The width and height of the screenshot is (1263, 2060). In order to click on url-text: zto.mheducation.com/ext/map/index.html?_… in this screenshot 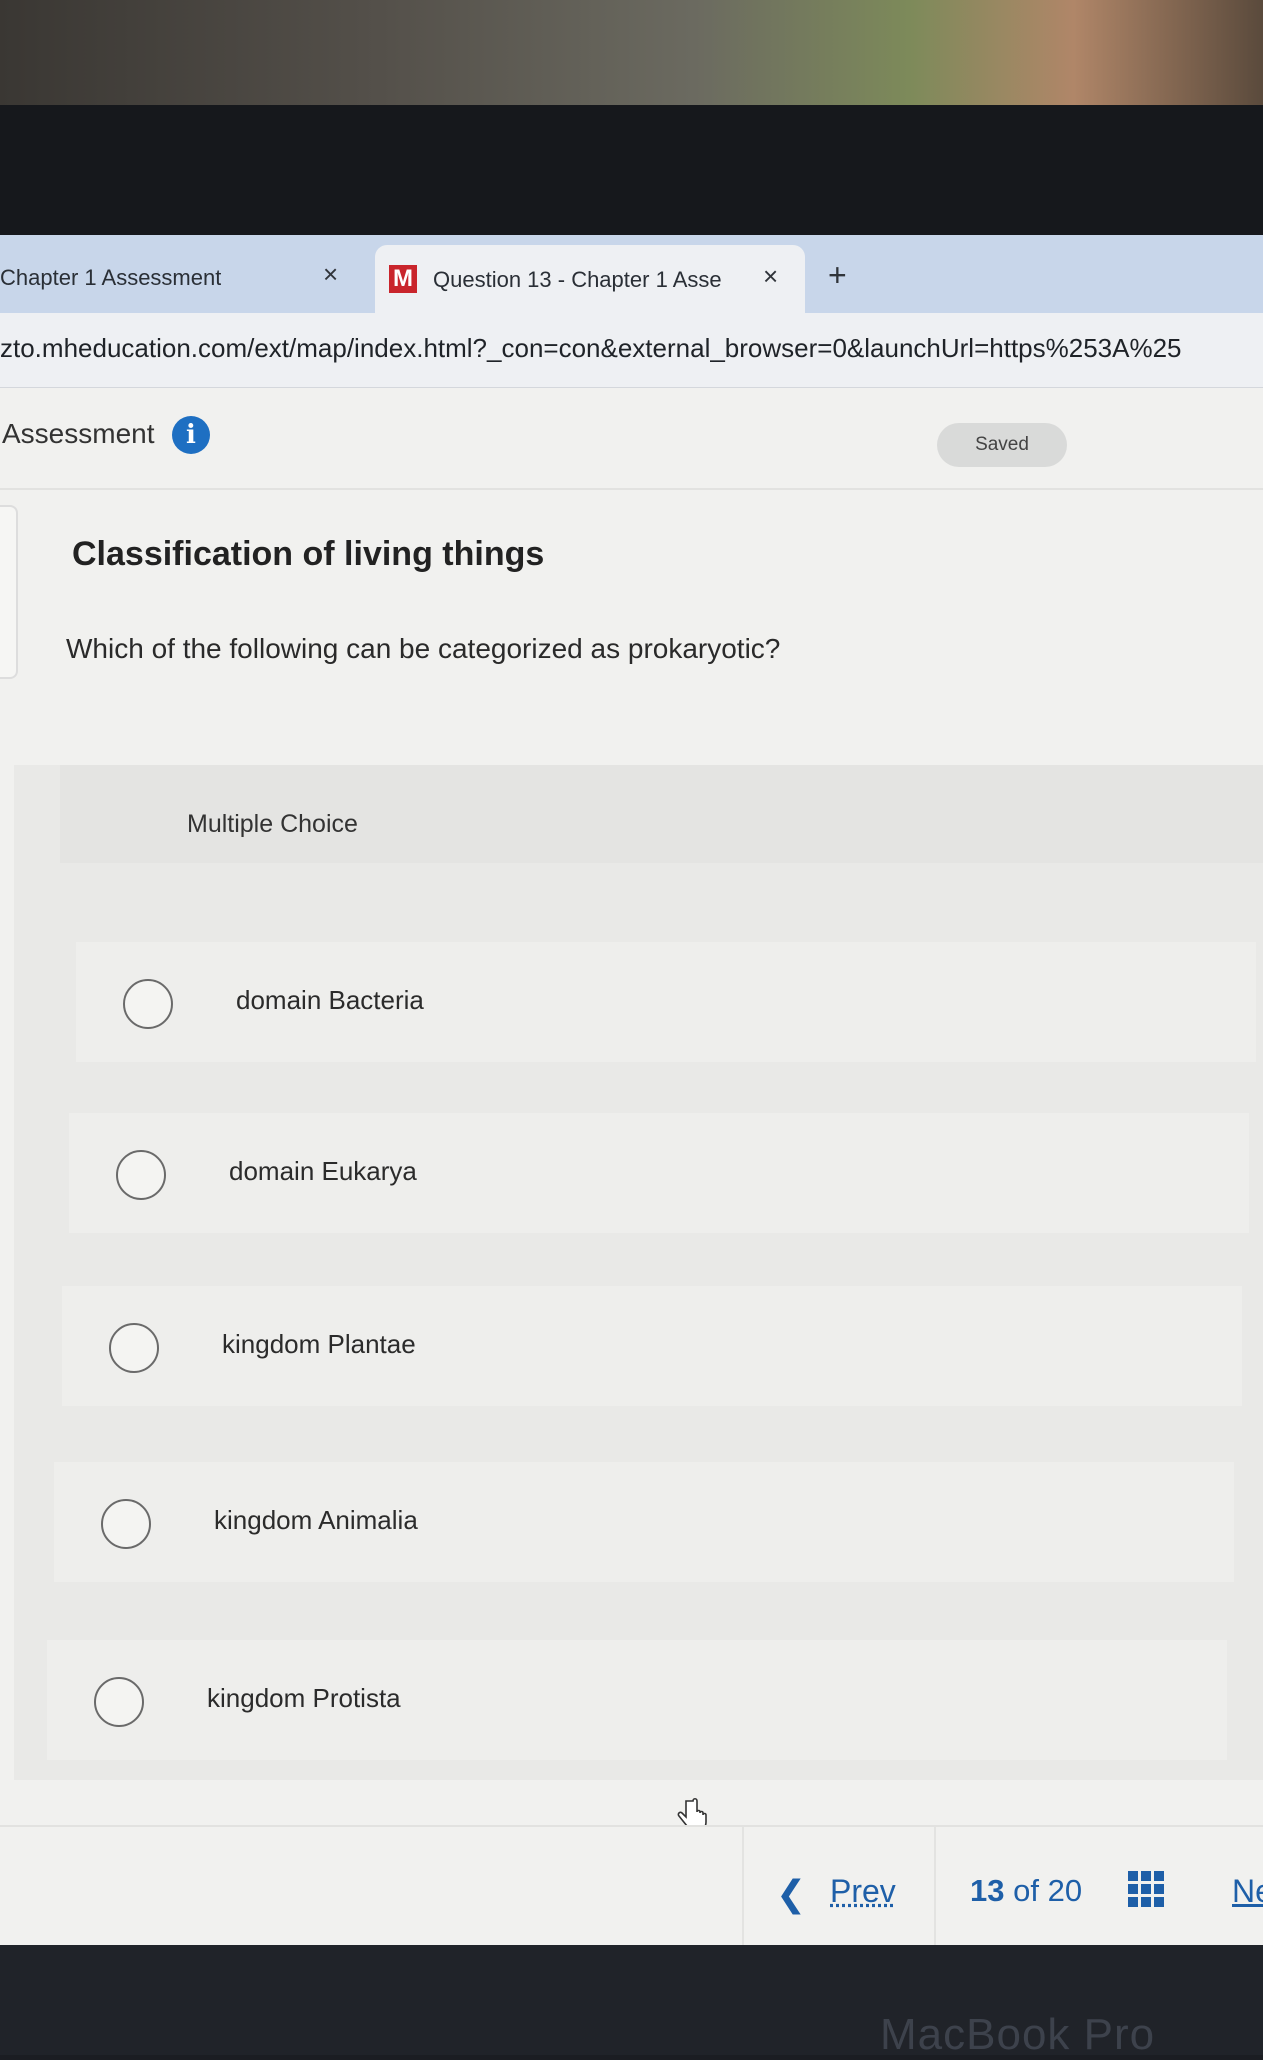, I will do `click(591, 348)`.